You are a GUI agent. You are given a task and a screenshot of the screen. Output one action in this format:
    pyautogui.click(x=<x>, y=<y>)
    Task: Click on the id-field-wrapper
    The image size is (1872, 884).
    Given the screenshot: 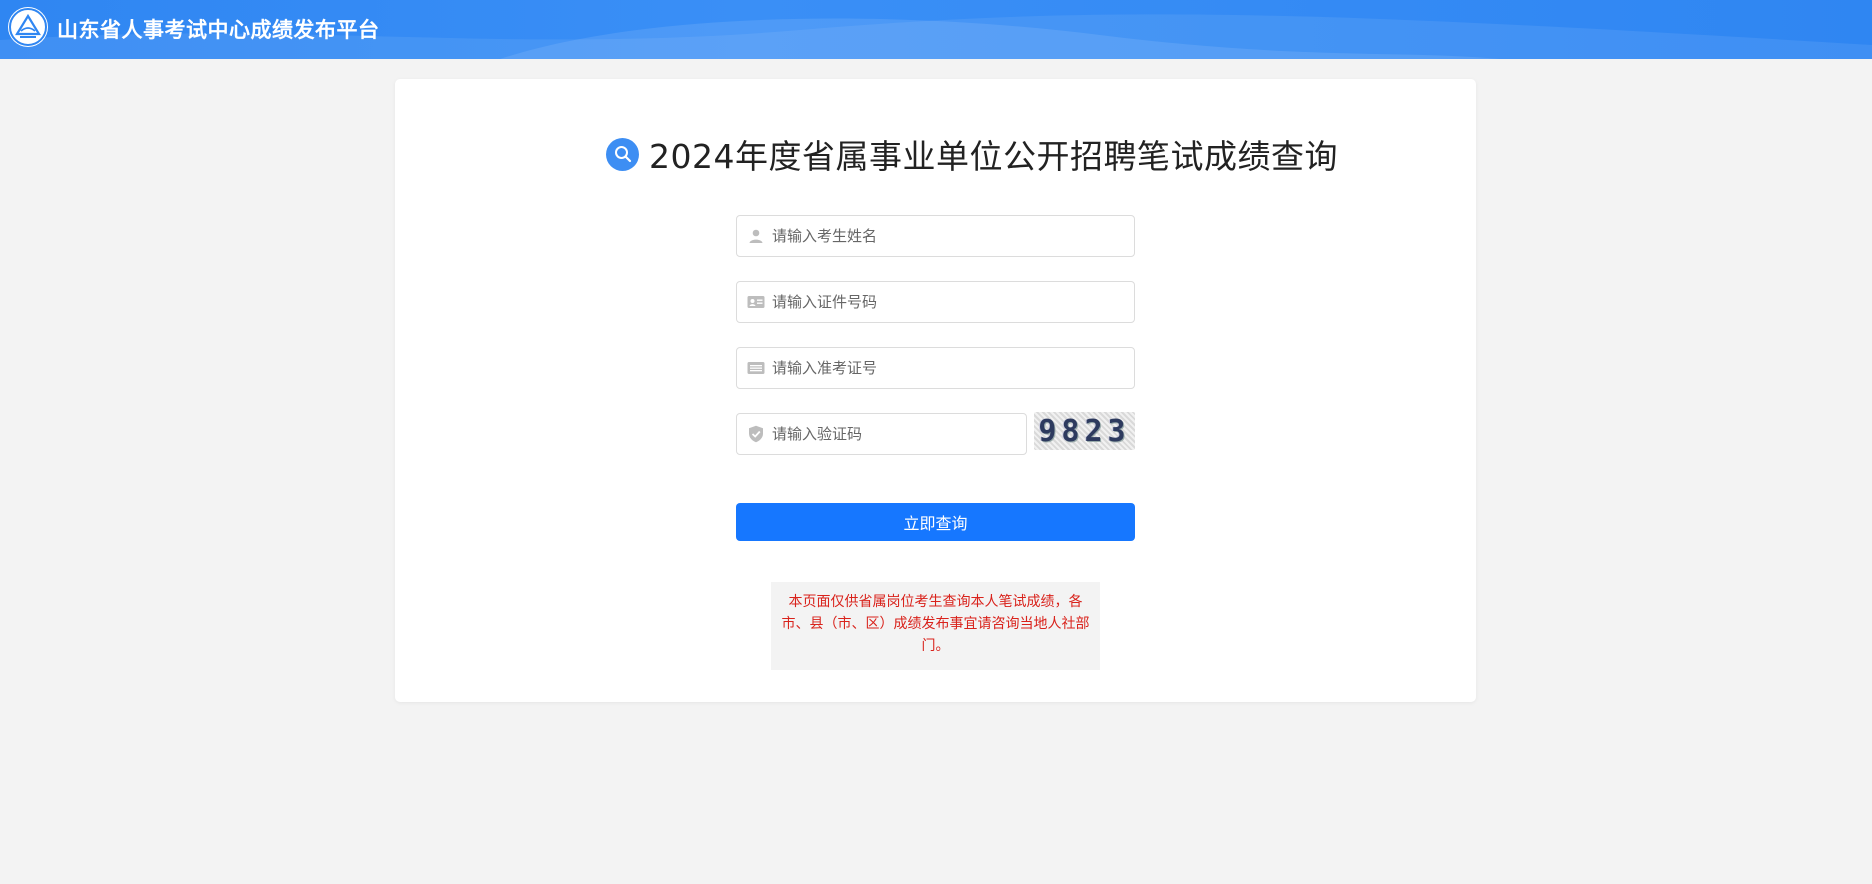 What is the action you would take?
    pyautogui.click(x=935, y=302)
    